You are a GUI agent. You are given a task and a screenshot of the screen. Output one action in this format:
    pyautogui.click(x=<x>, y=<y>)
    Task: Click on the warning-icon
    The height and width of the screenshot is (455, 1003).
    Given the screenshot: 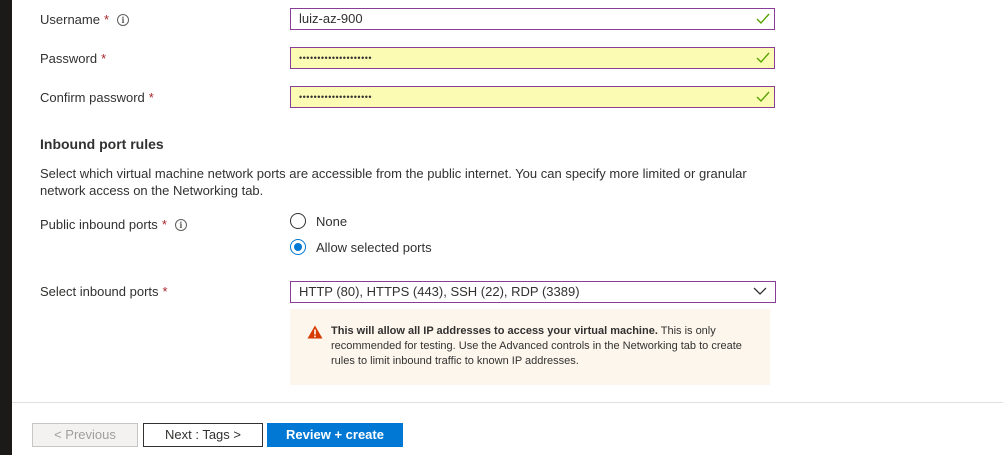 What is the action you would take?
    pyautogui.click(x=315, y=332)
    